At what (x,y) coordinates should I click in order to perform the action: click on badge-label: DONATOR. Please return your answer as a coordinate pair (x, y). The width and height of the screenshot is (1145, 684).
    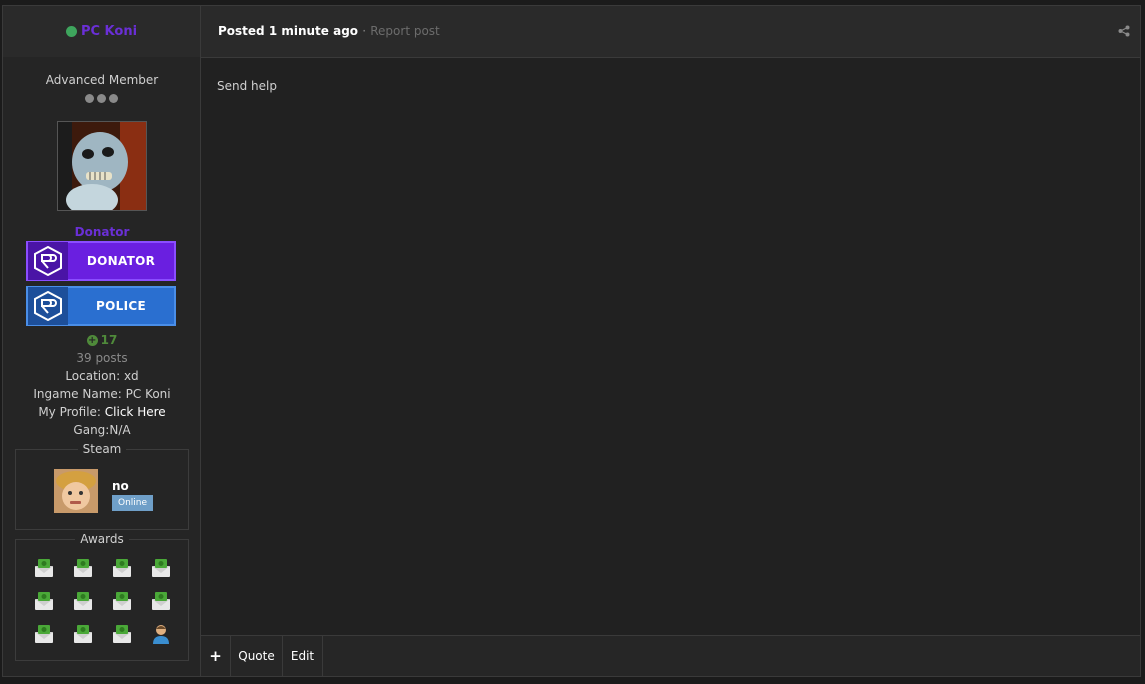
    Looking at the image, I should click on (121, 261).